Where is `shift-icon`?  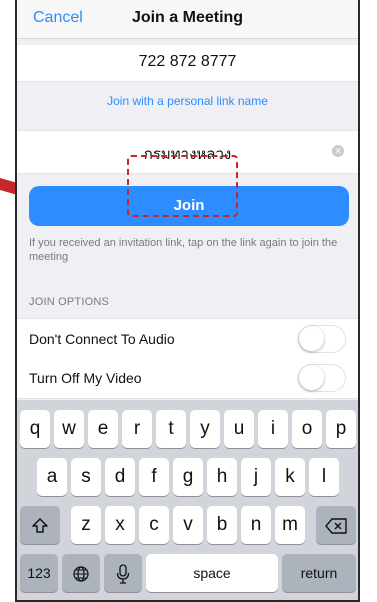
shift-icon is located at coordinates (40, 526).